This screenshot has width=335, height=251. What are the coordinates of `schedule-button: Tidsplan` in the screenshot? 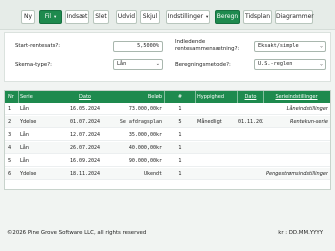 It's located at (257, 17).